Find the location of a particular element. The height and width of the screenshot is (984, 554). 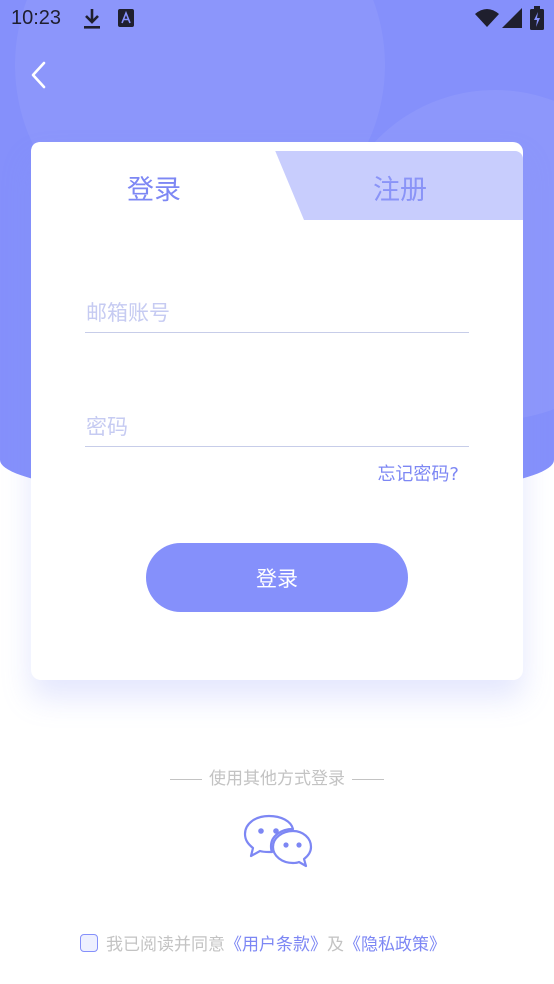

wifi-icon is located at coordinates (487, 18).